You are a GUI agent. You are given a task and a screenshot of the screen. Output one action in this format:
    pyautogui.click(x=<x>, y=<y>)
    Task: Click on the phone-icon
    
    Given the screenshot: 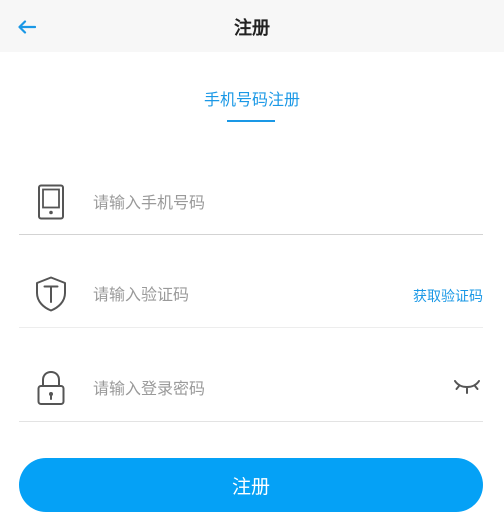 What is the action you would take?
    pyautogui.click(x=51, y=202)
    